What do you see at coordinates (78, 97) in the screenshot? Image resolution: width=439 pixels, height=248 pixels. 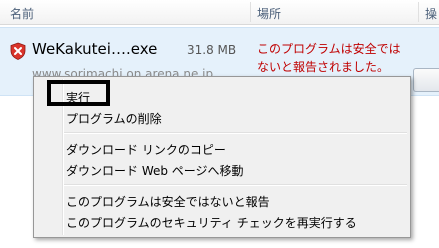 I see `menu-item-run: 実行` at bounding box center [78, 97].